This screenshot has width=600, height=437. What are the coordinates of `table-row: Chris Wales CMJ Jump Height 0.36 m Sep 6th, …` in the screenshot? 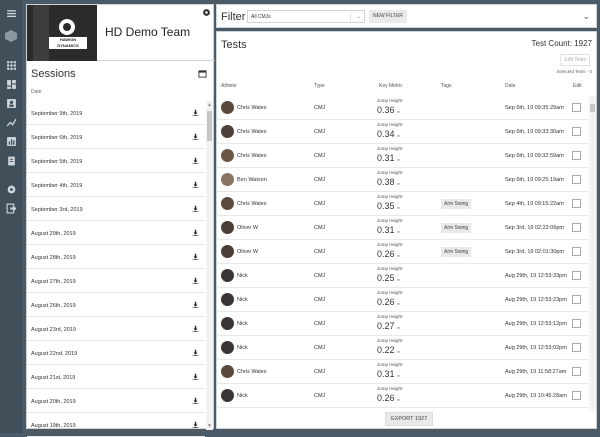 It's located at (402, 108).